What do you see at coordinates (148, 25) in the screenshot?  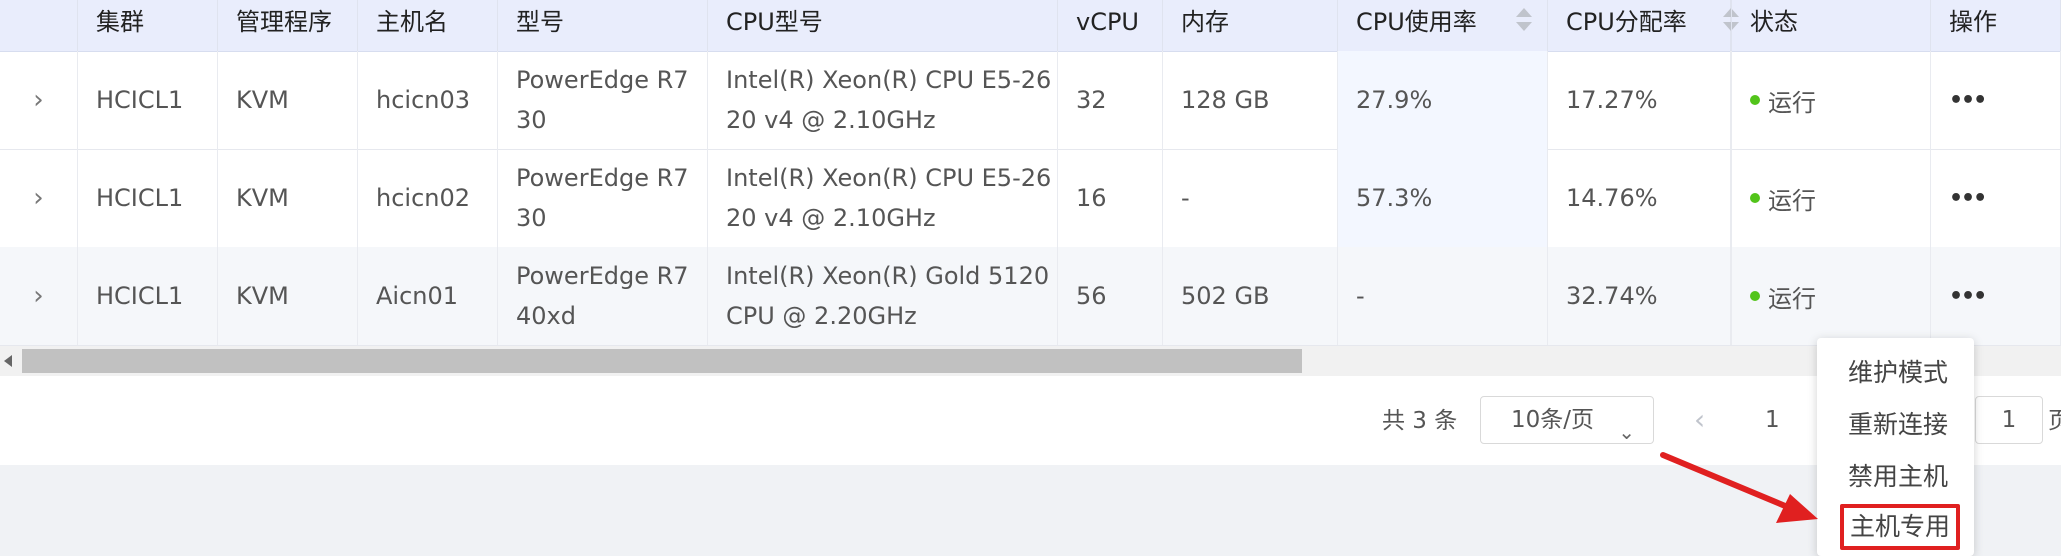 I see `header-cluster: 集群` at bounding box center [148, 25].